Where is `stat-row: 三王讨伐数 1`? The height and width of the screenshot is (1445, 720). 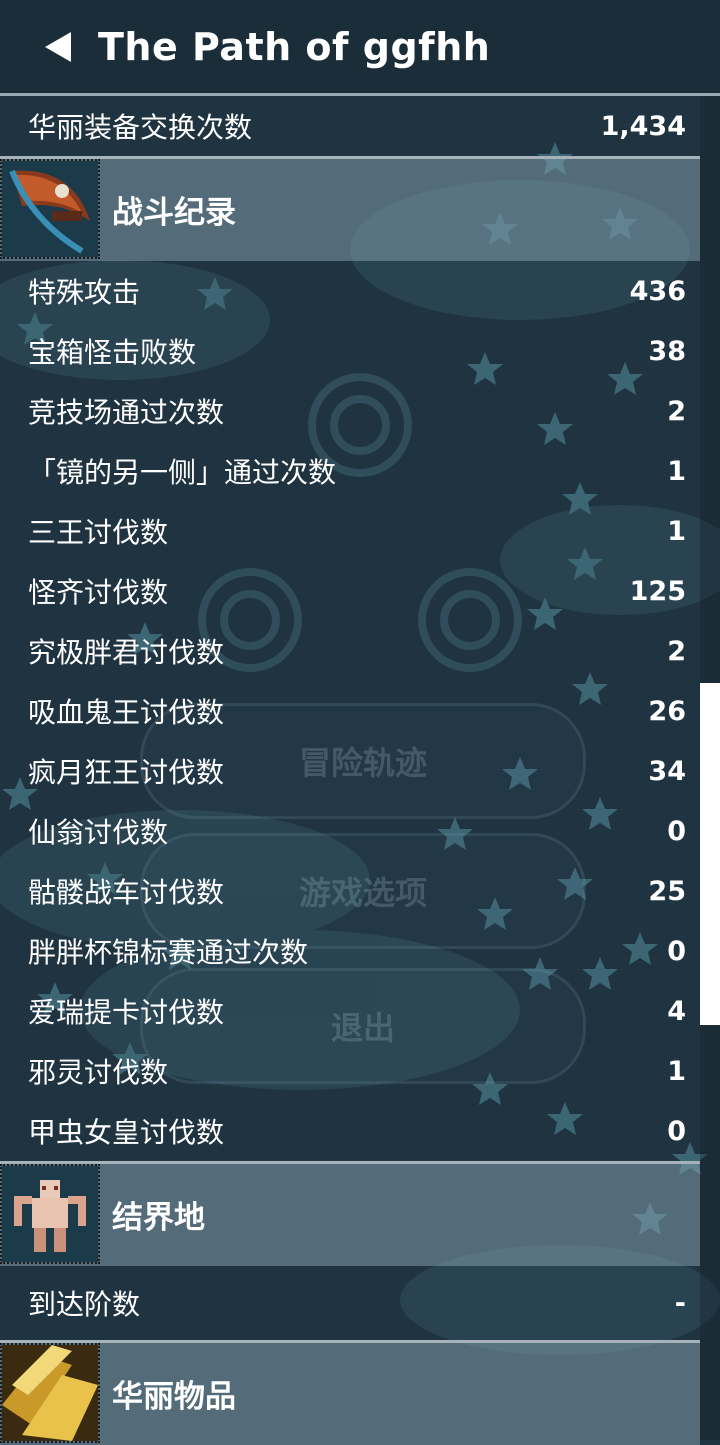
stat-row: 三王讨伐数 1 is located at coordinates (360, 531).